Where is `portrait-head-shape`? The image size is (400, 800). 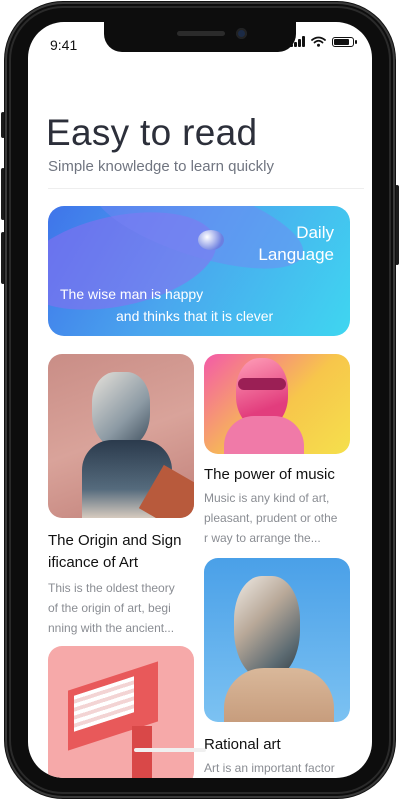
portrait-head-shape is located at coordinates (267, 628).